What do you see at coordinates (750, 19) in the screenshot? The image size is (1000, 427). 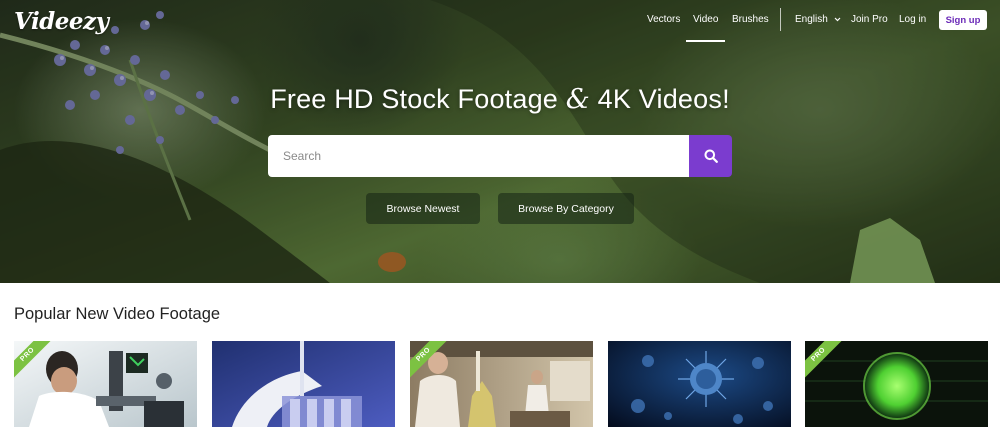 I see `nav-brushes: Brushes` at bounding box center [750, 19].